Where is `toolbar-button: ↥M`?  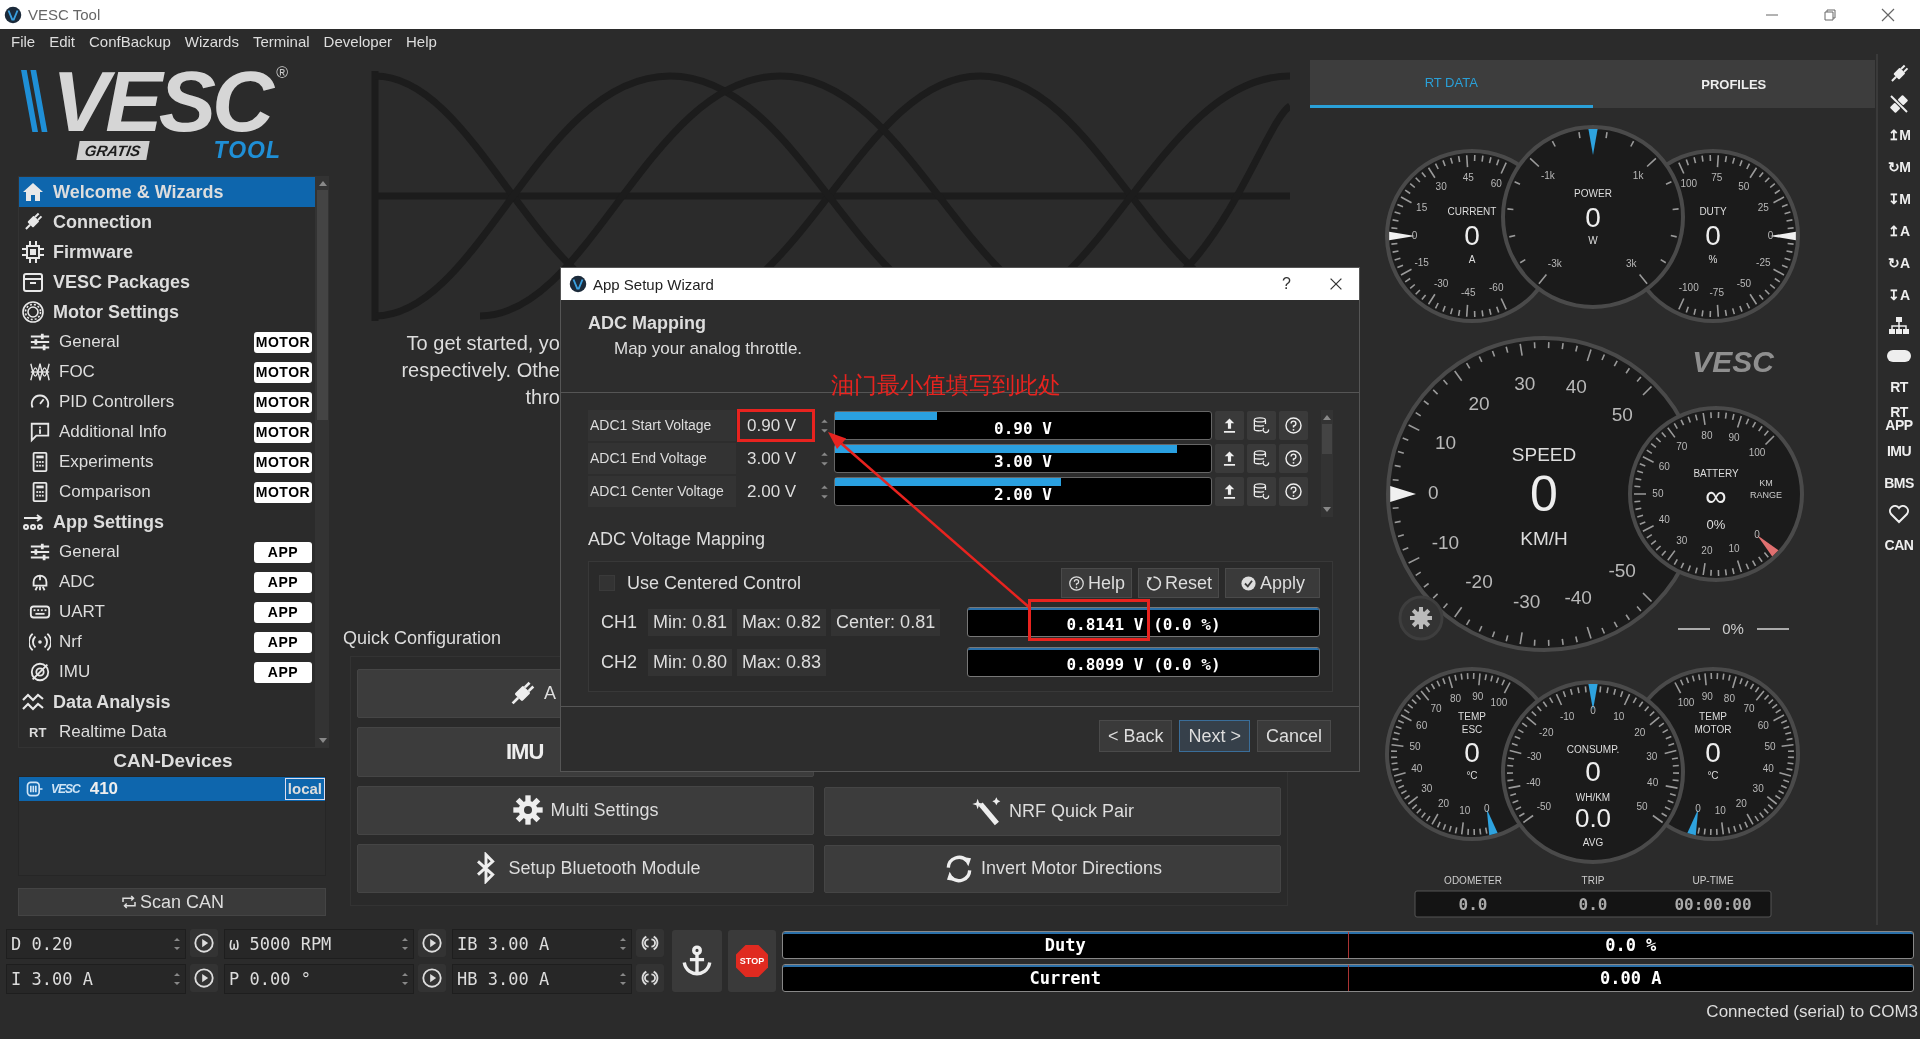 toolbar-button: ↥M is located at coordinates (1899, 135).